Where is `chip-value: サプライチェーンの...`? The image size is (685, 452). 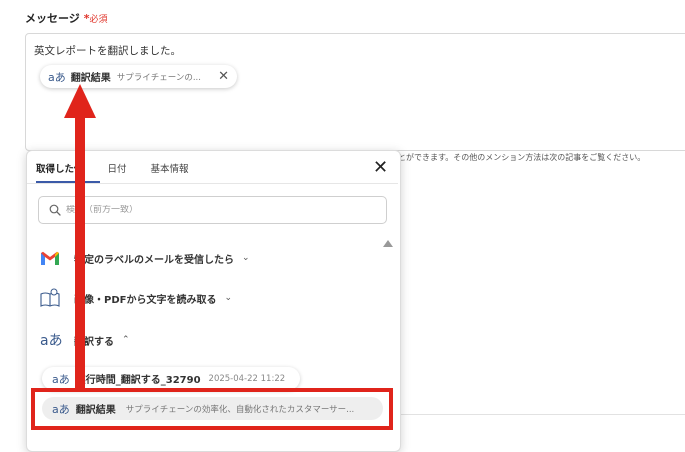 chip-value: サプライチェーンの... is located at coordinates (158, 77).